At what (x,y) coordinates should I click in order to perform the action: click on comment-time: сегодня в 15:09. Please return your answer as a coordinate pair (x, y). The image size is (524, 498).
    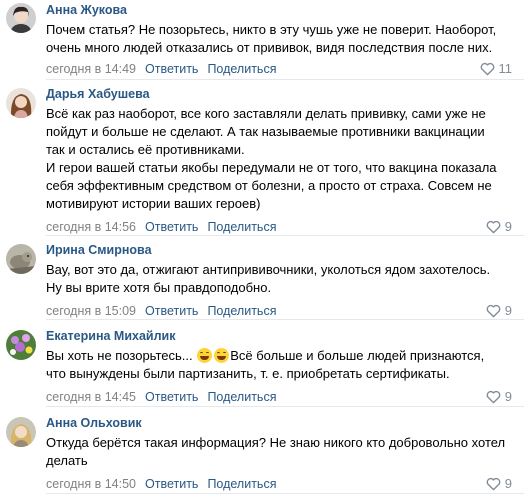
    Looking at the image, I should click on (91, 311).